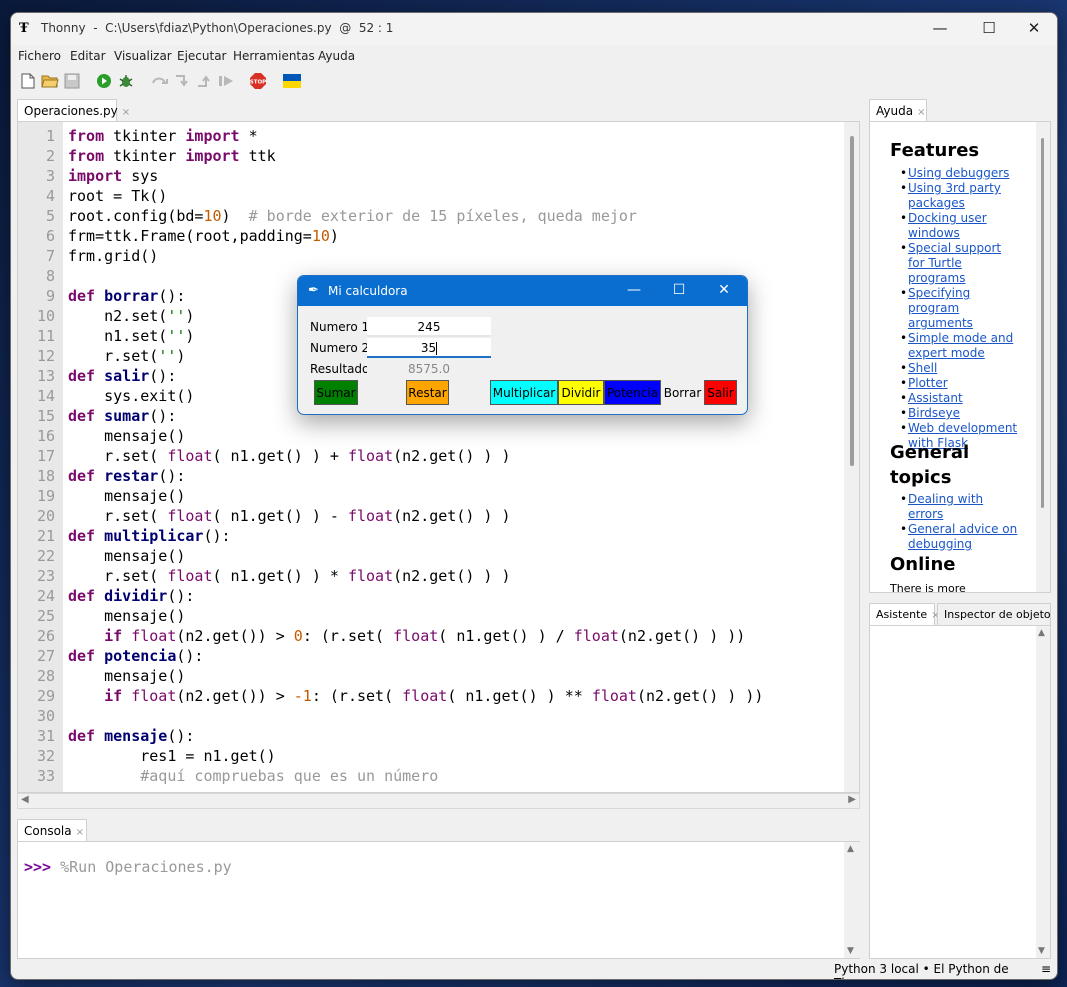 This screenshot has width=1067, height=987. Describe the element at coordinates (962, 536) in the screenshot. I see `help-link: General advice on debugging` at that location.